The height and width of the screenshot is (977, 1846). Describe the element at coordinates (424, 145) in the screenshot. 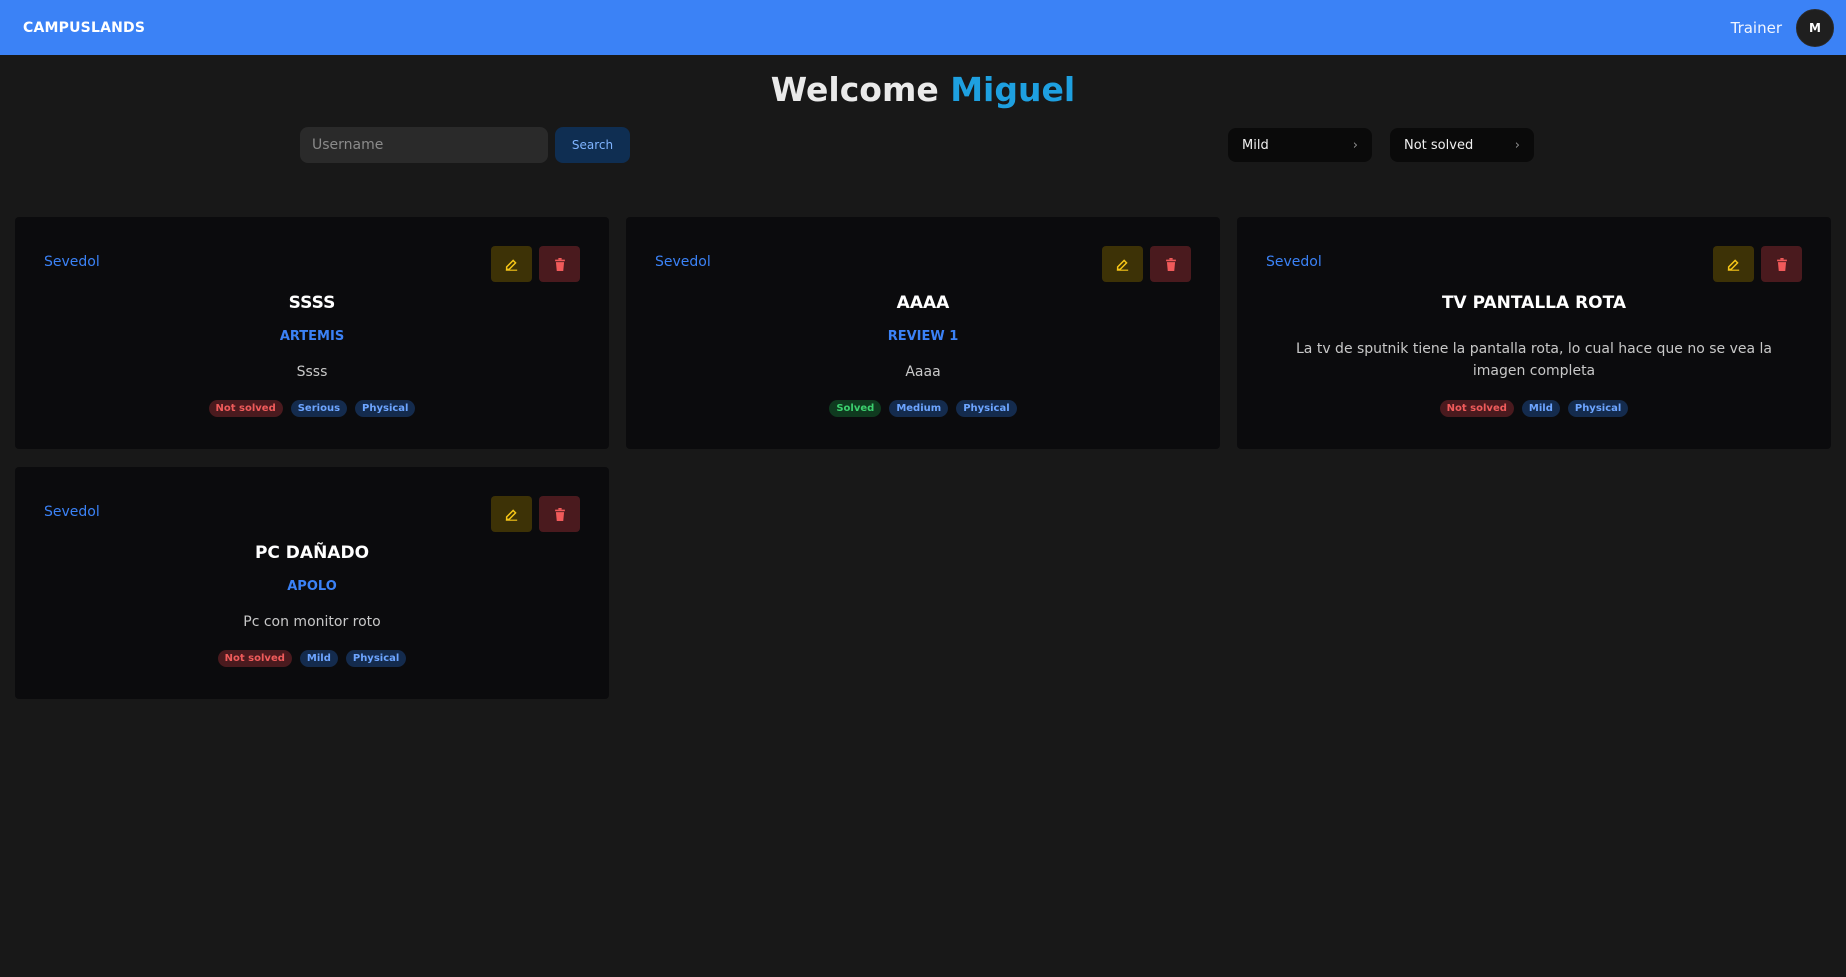

I see `search-input` at that location.